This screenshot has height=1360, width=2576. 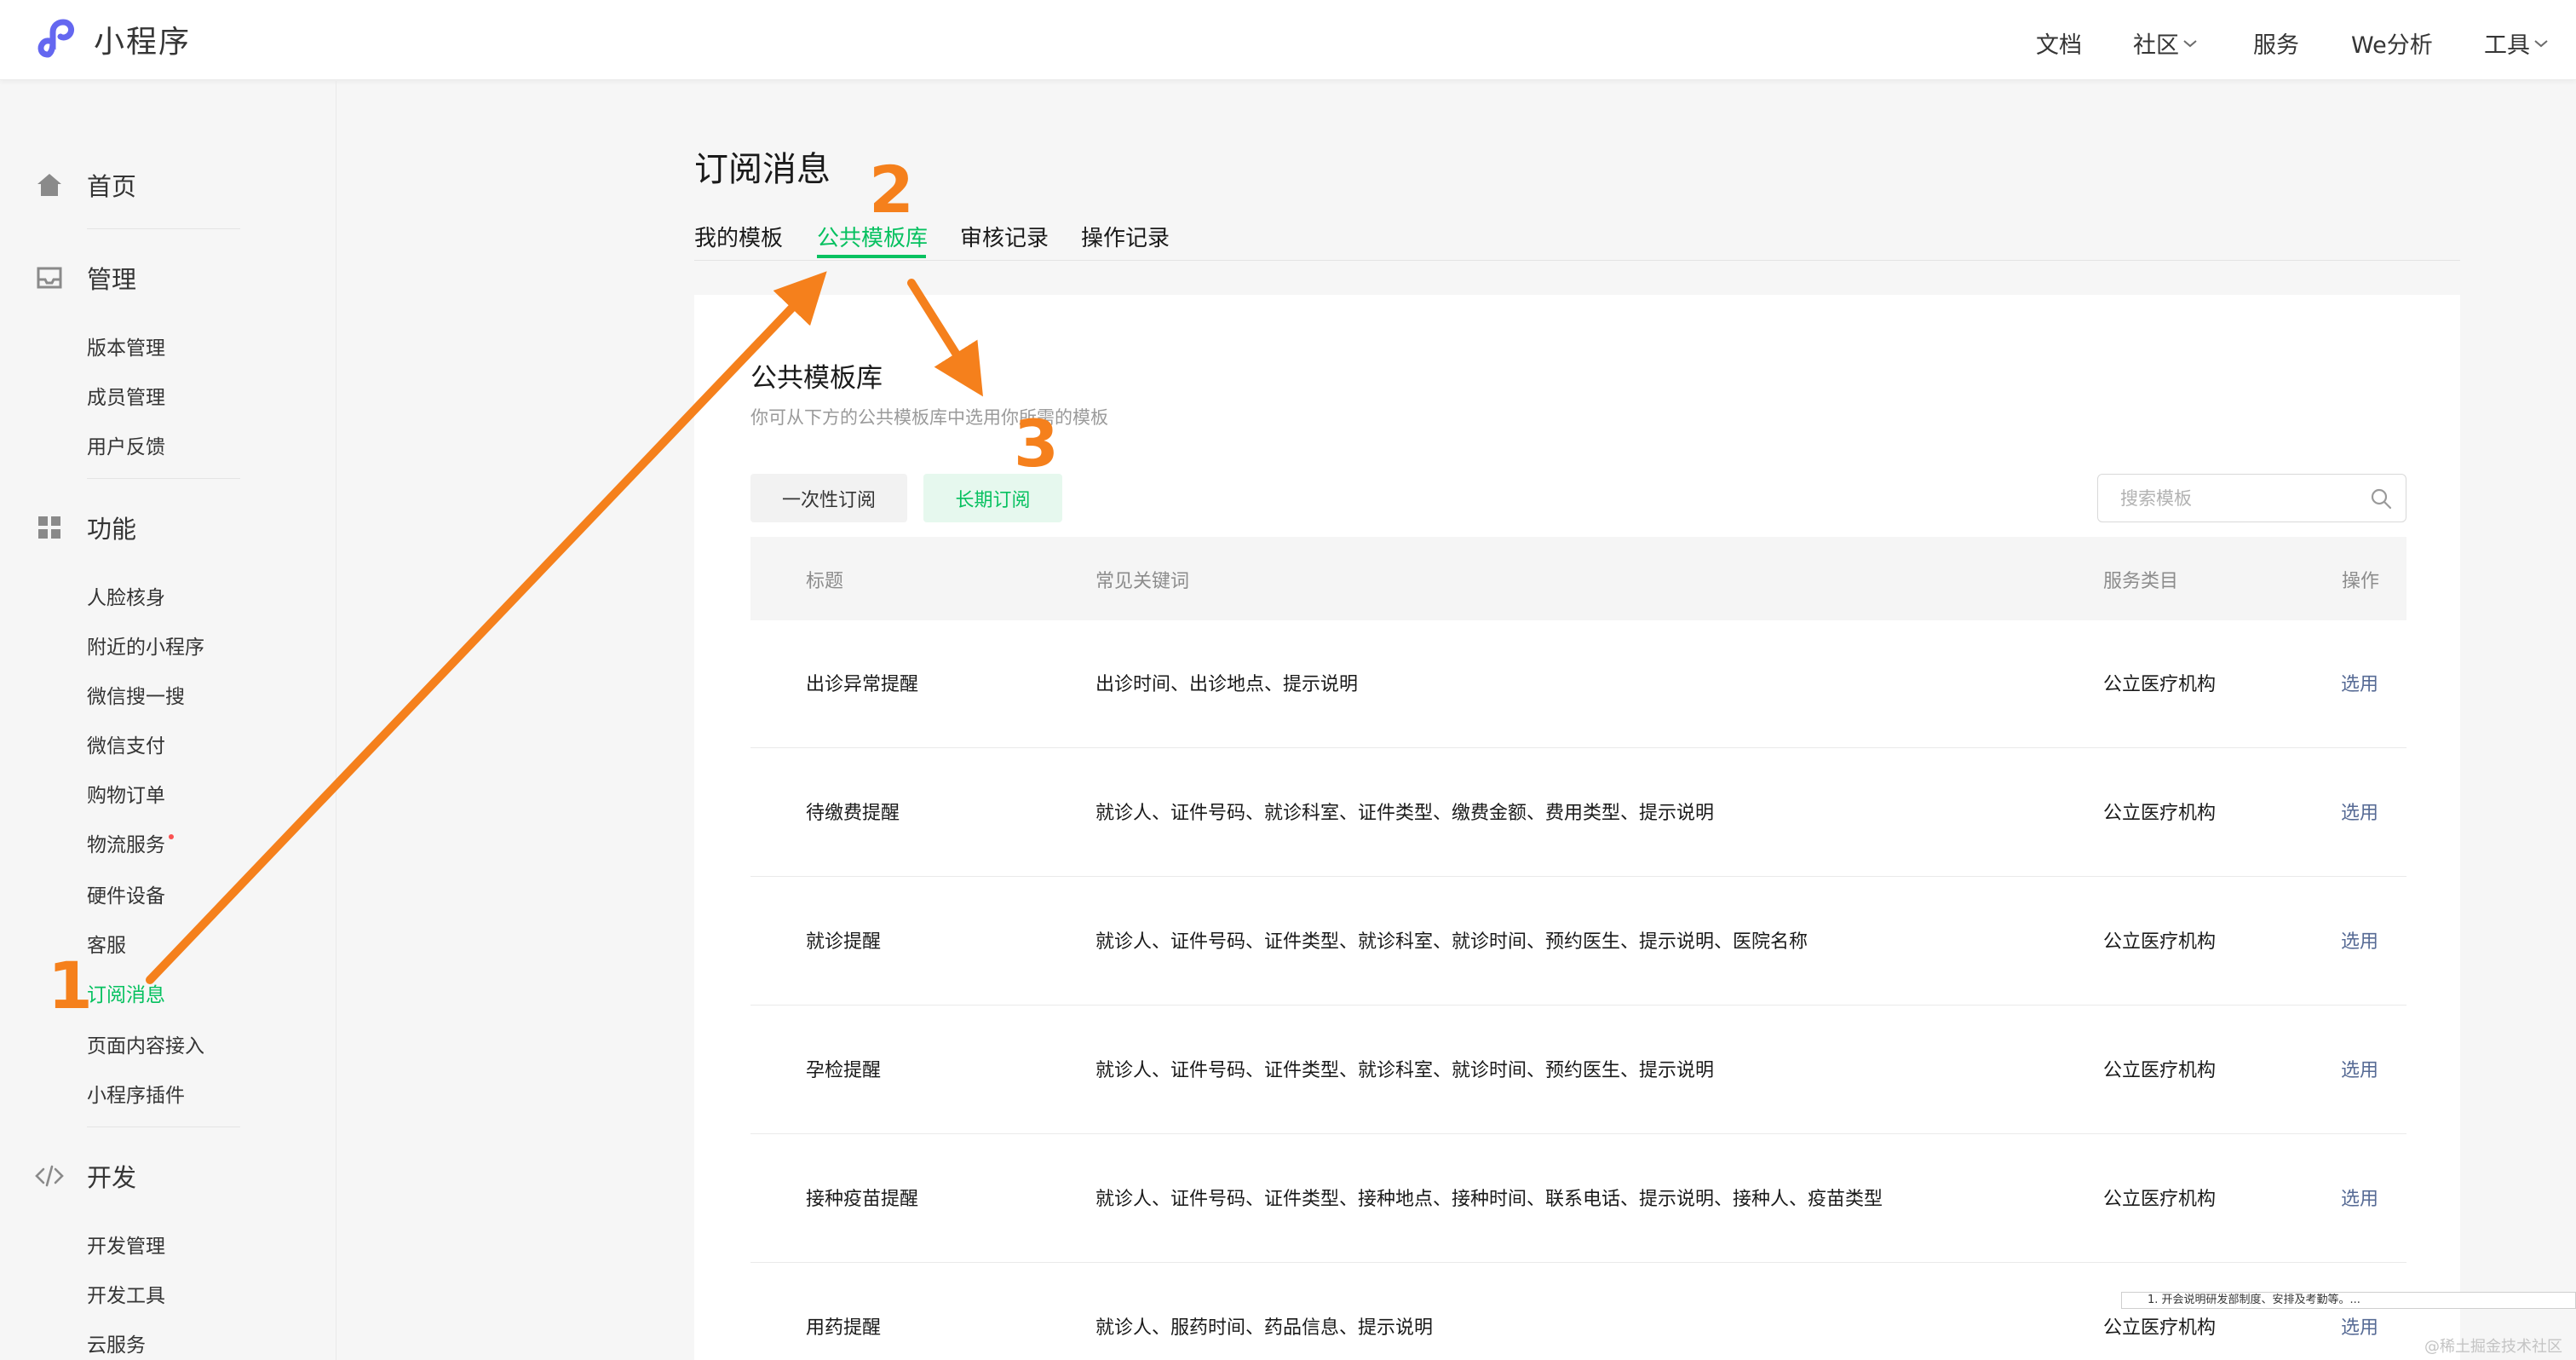 I want to click on app-title: 小程序, so click(x=143, y=42).